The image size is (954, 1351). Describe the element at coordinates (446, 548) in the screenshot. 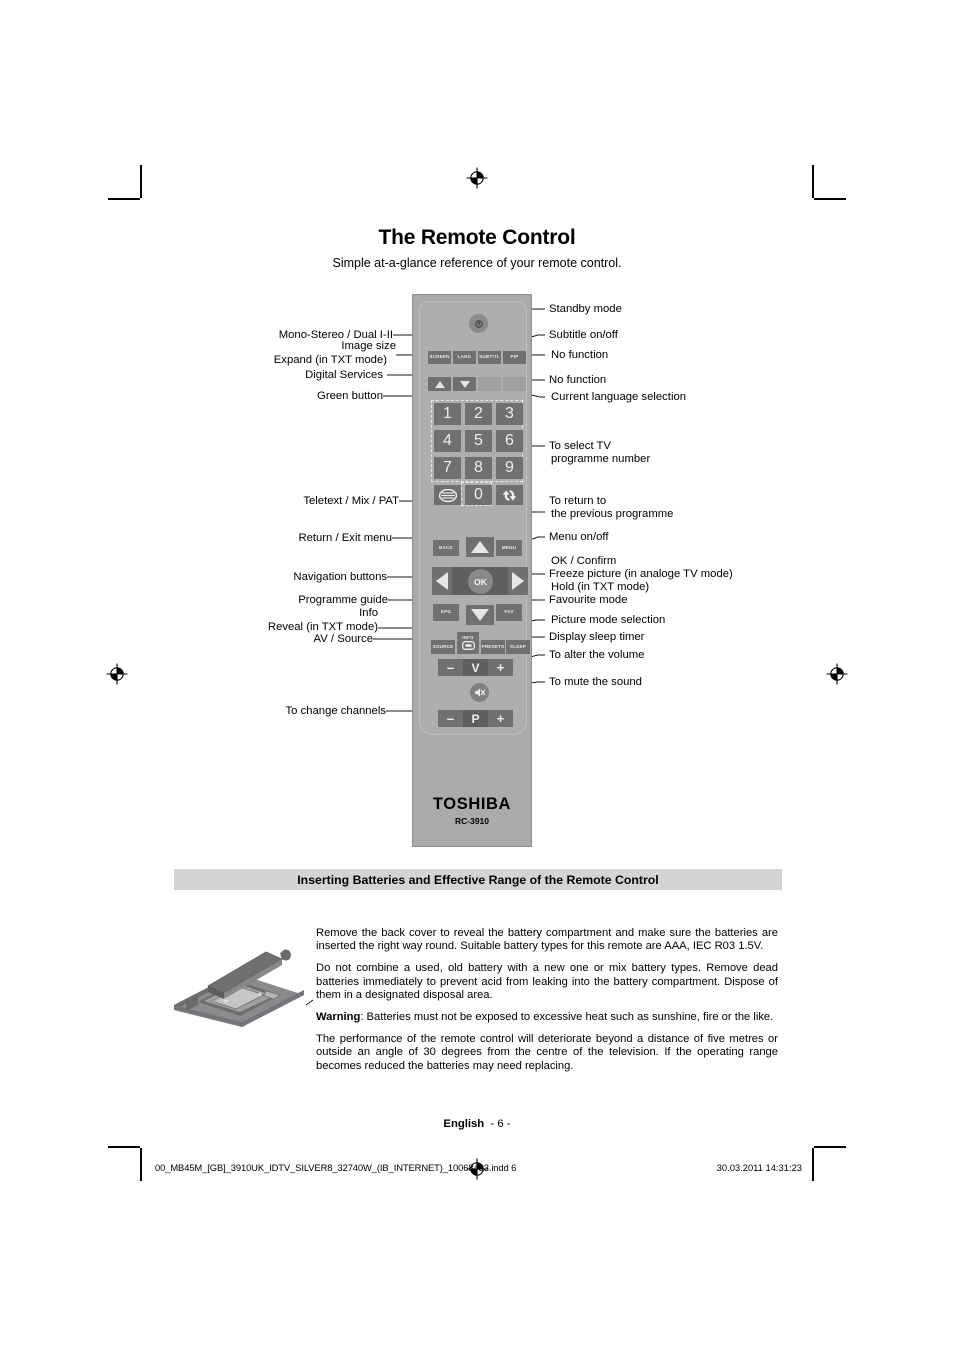

I see `button-back: BACK` at that location.